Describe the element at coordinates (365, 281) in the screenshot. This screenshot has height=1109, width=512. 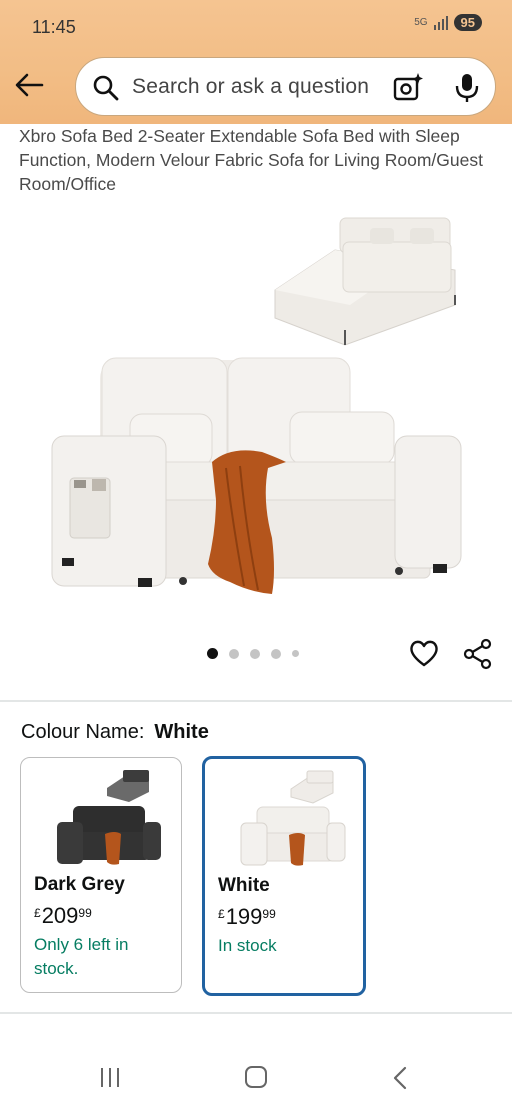
I see `sofa-bed-inset-image` at that location.